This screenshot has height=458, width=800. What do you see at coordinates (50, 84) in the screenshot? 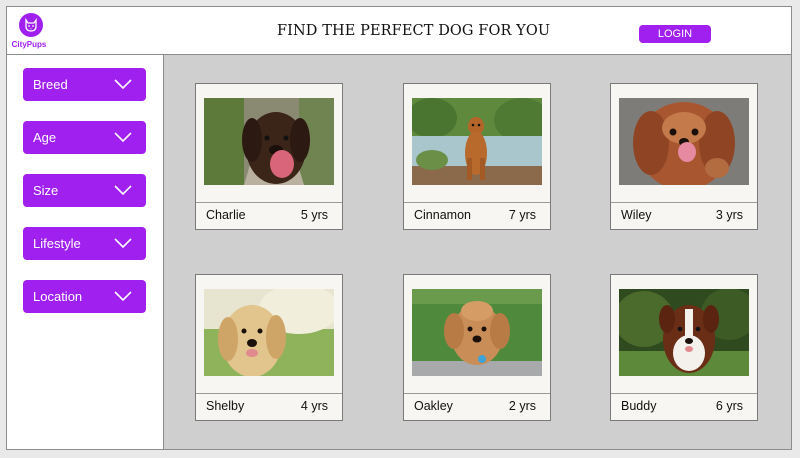
I see `filter-label: Breed` at bounding box center [50, 84].